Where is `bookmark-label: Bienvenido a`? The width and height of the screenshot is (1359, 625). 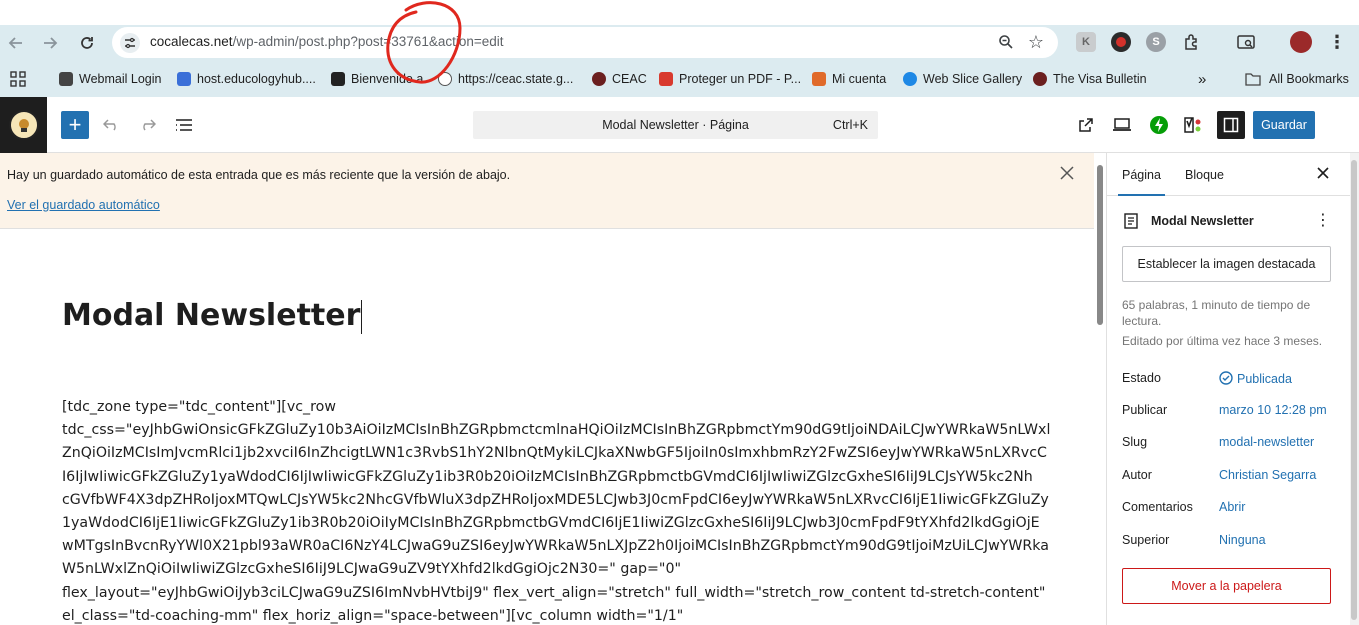
bookmark-label: Bienvenido a is located at coordinates (387, 79).